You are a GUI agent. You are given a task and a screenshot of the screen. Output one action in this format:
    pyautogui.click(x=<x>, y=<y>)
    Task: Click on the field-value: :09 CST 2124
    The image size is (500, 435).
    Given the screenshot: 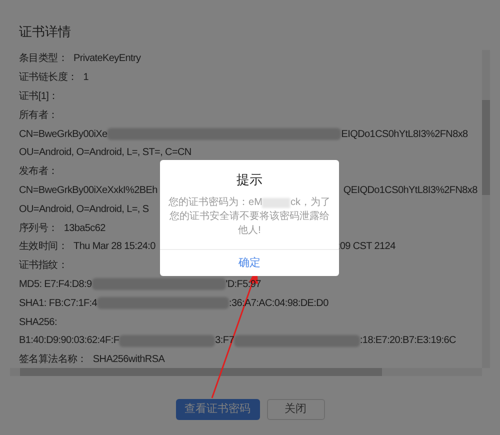 What is the action you would take?
    pyautogui.click(x=366, y=247)
    